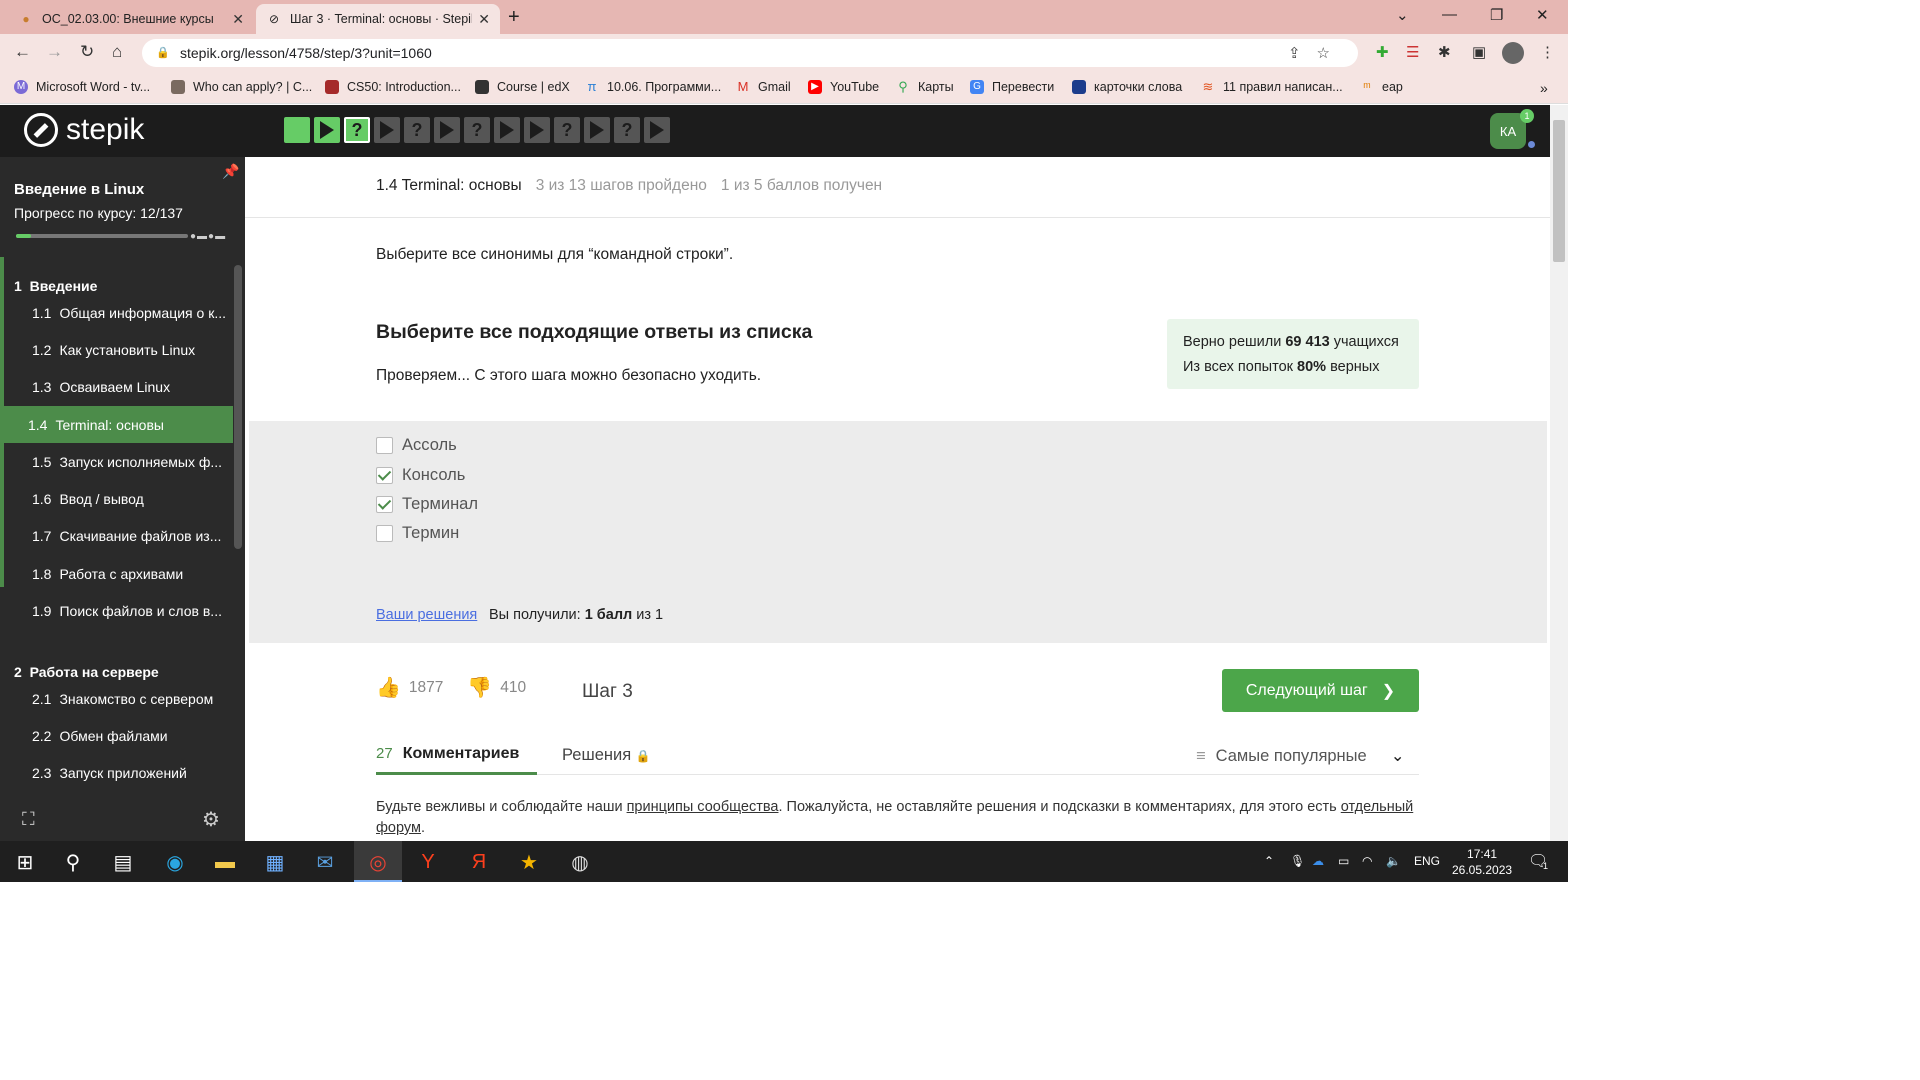 The height and width of the screenshot is (1080, 1920). I want to click on close-window-icon: ✕, so click(1542, 15).